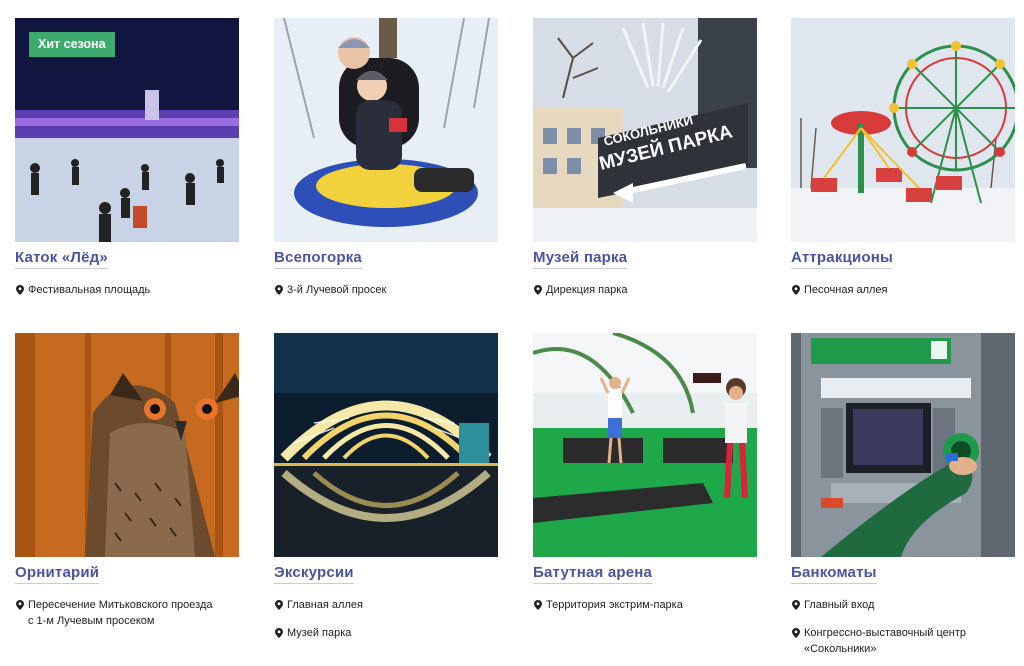 This screenshot has width=1024, height=666. Describe the element at coordinates (57, 574) in the screenshot. I see `card-title: Орнитарий` at that location.